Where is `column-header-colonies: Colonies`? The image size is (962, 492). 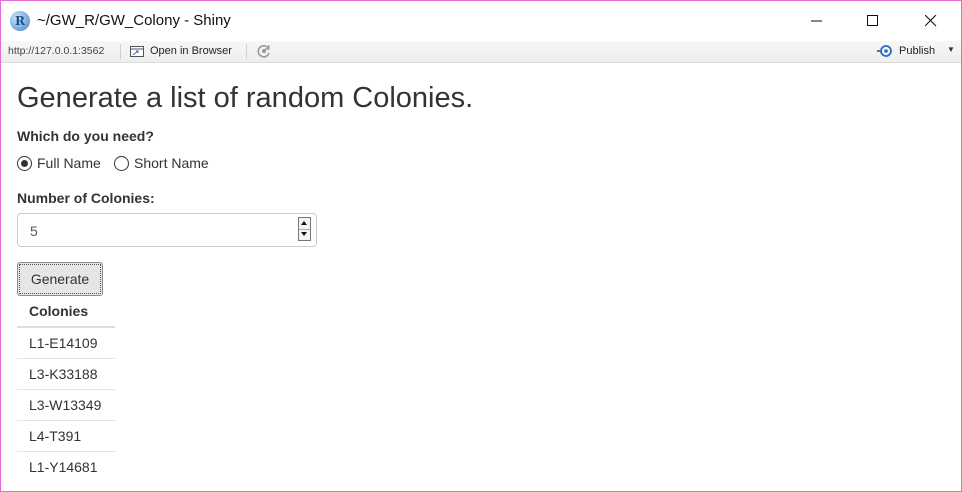 column-header-colonies: Colonies is located at coordinates (66, 312).